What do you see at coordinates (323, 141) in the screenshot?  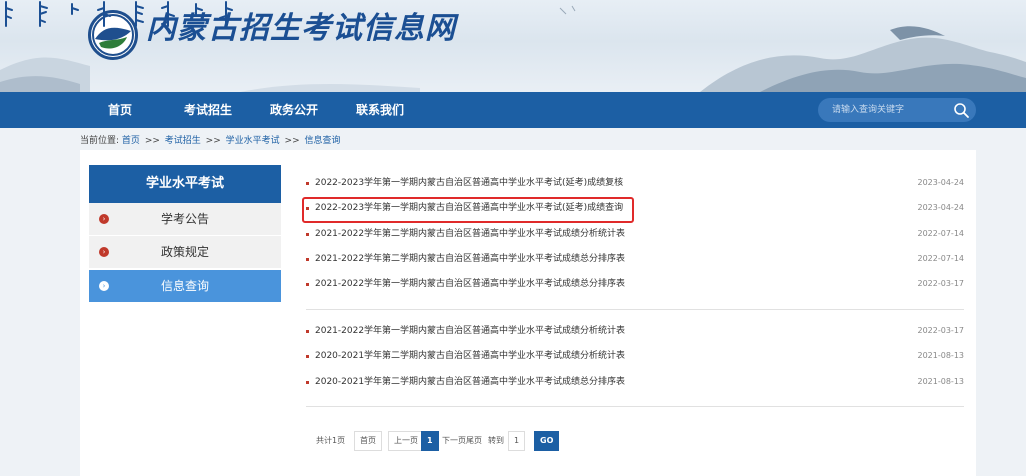 I see `breadcrumb-info-query: 信息查询` at bounding box center [323, 141].